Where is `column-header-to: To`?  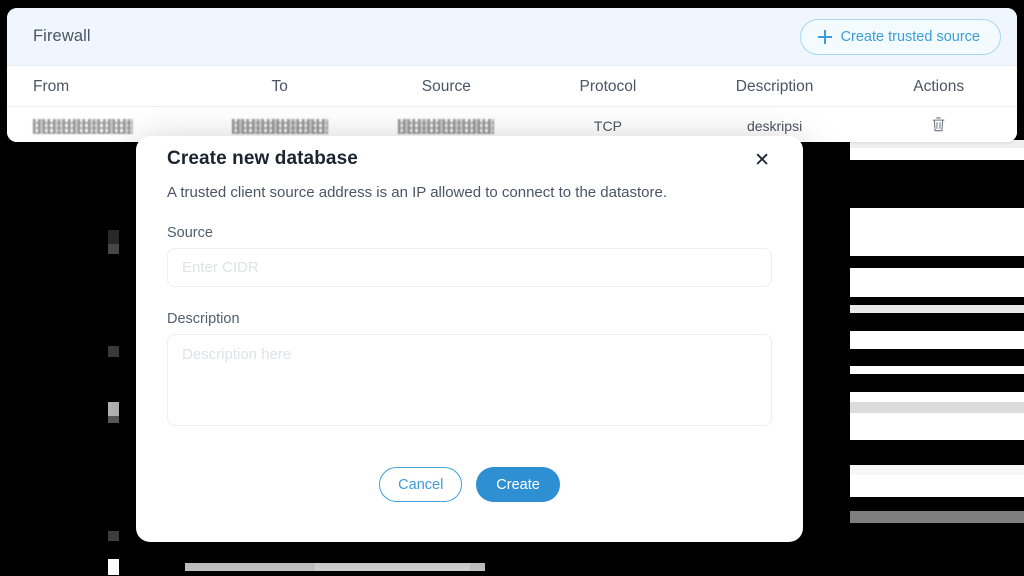 column-header-to: To is located at coordinates (279, 86).